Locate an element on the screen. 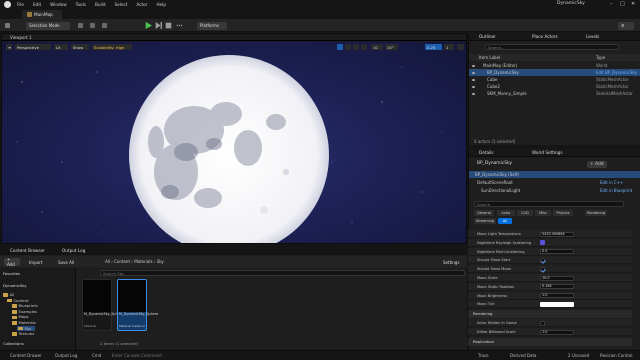  lit-button: Lit is located at coordinates (61, 47).